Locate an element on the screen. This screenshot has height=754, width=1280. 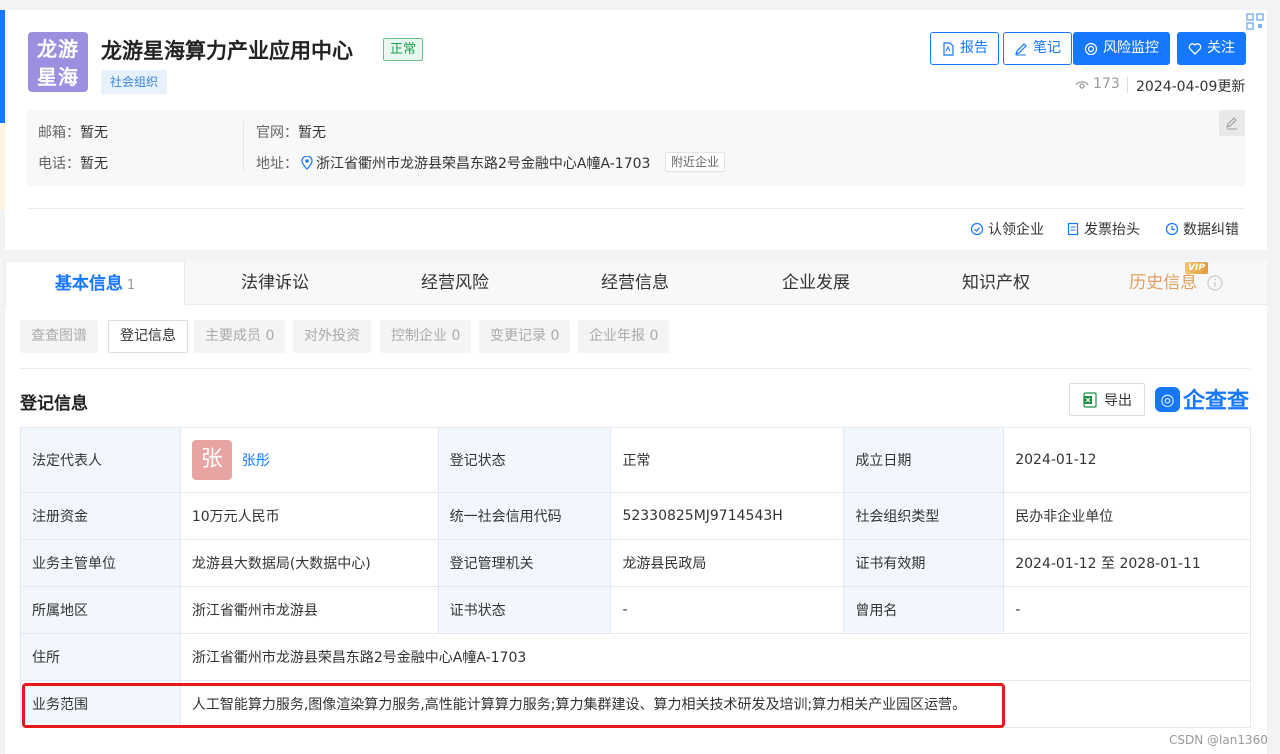
found-date-label: 成立日期 is located at coordinates (924, 460).